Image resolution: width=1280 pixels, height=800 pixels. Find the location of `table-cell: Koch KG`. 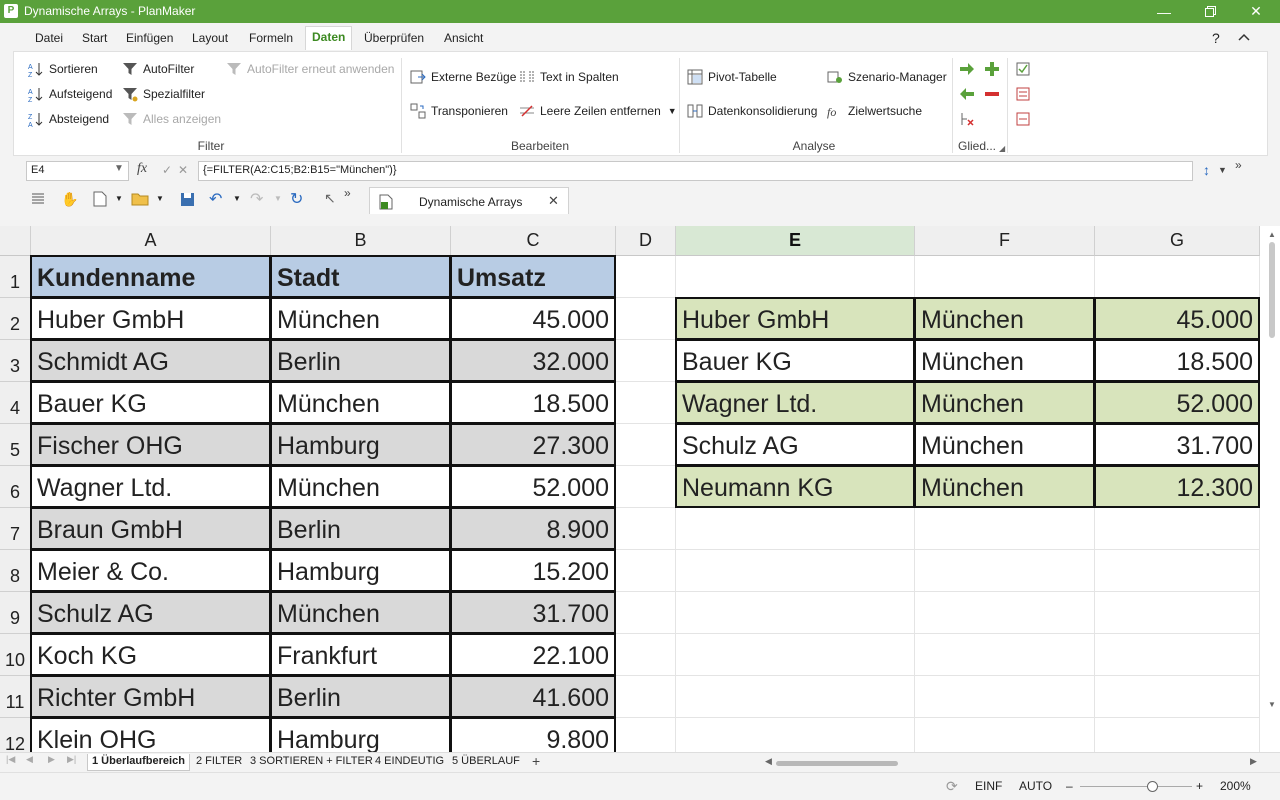

table-cell: Koch KG is located at coordinates (150, 654).